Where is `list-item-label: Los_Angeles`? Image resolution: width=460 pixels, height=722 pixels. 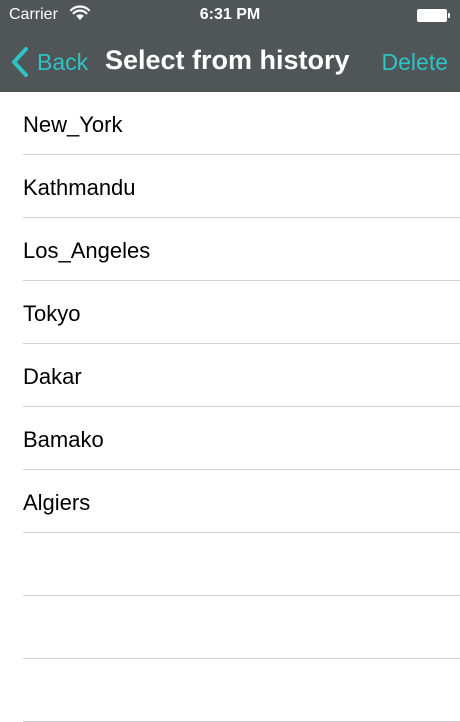 list-item-label: Los_Angeles is located at coordinates (87, 250).